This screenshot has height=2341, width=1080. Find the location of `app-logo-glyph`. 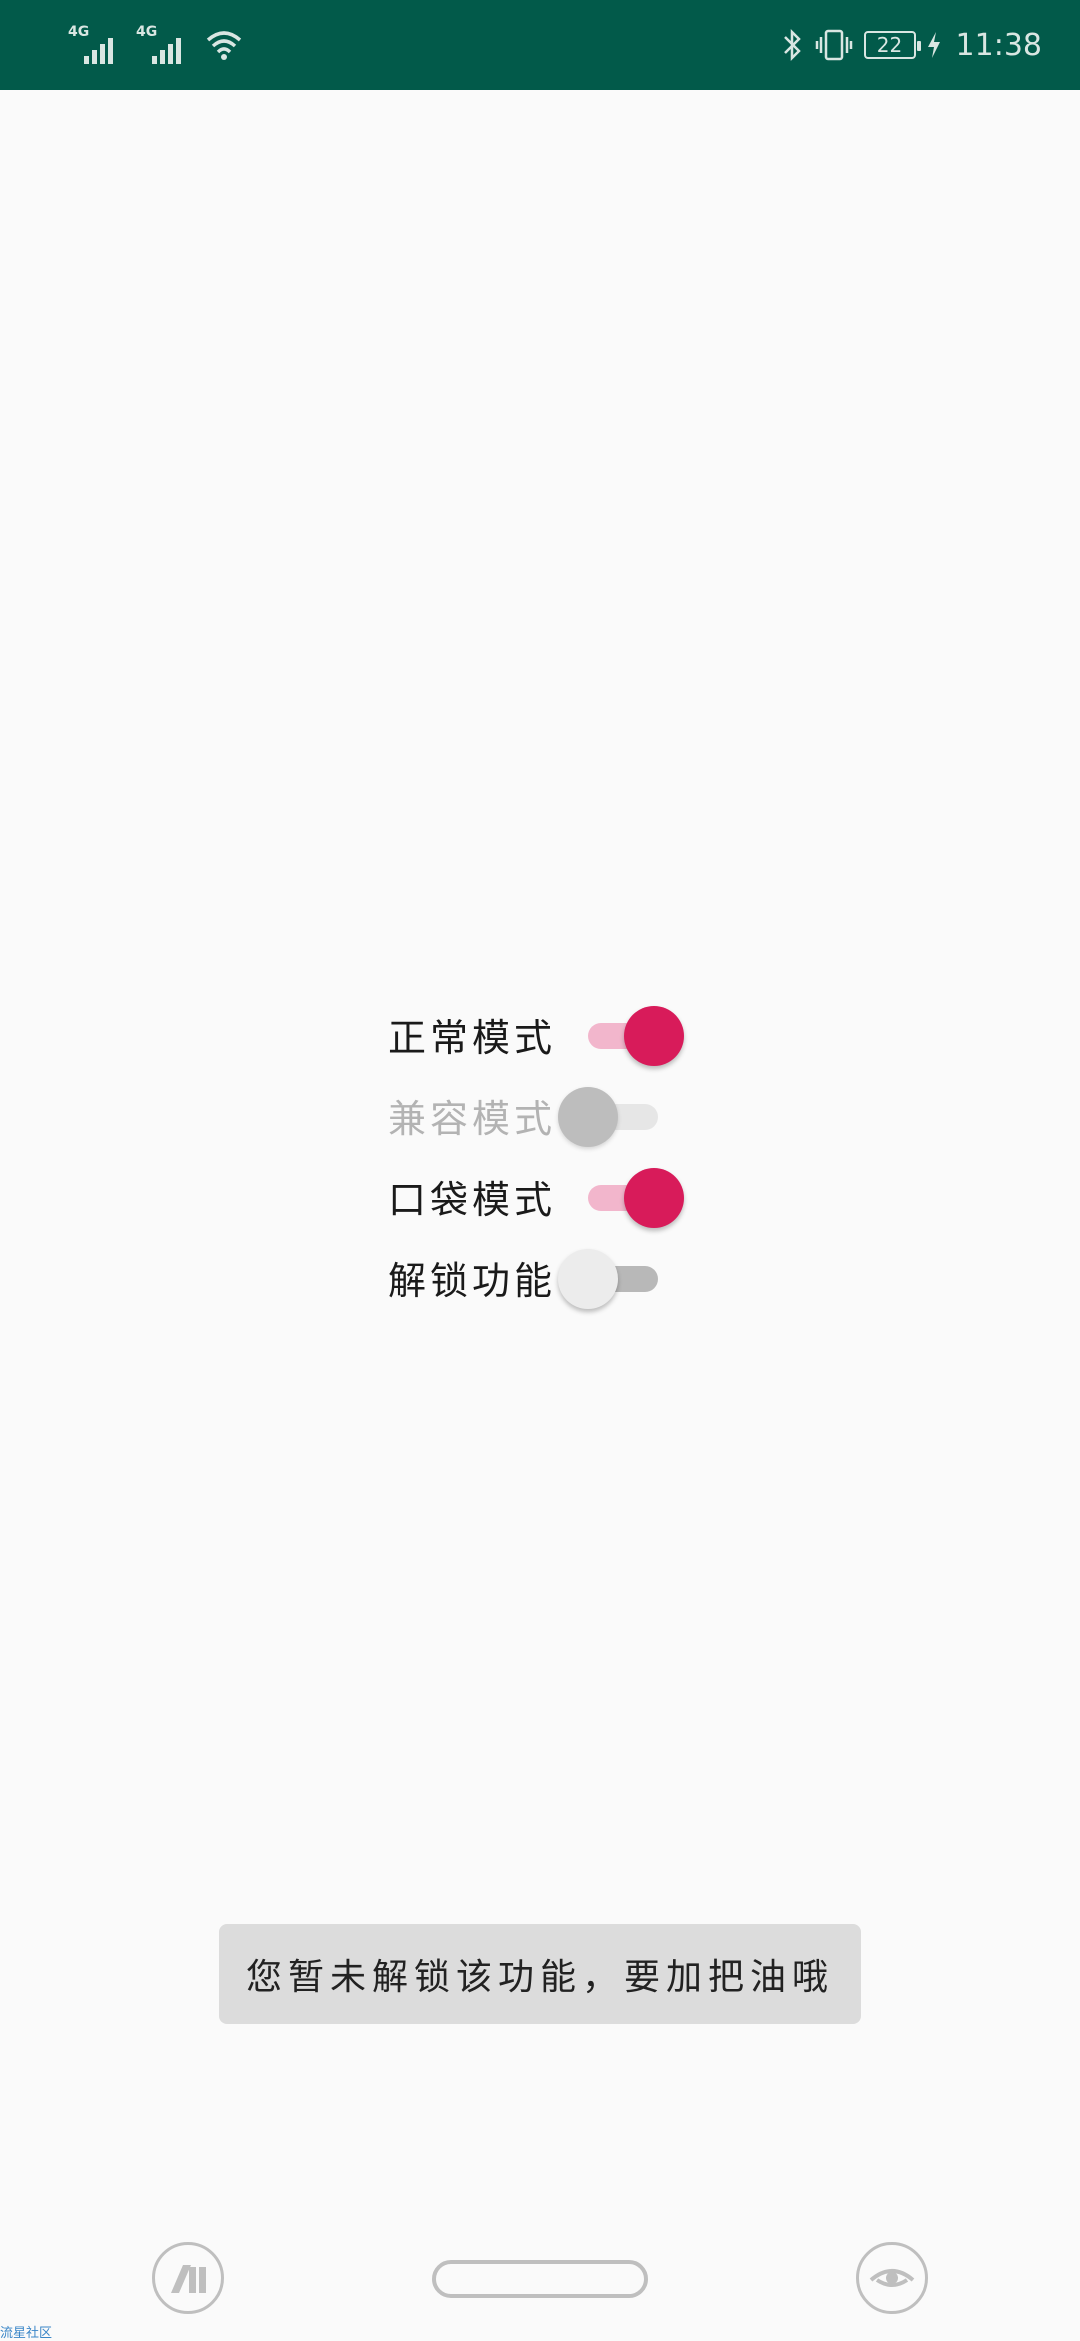

app-logo-glyph is located at coordinates (188, 2279).